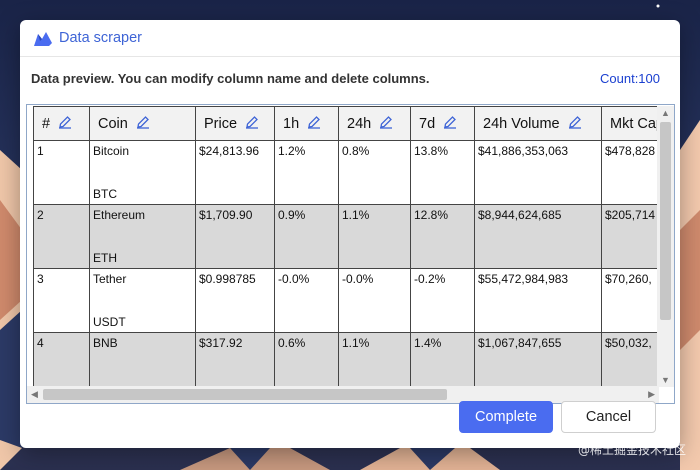  I want to click on cell-24h-volume: $55,472,984,983, so click(538, 300).